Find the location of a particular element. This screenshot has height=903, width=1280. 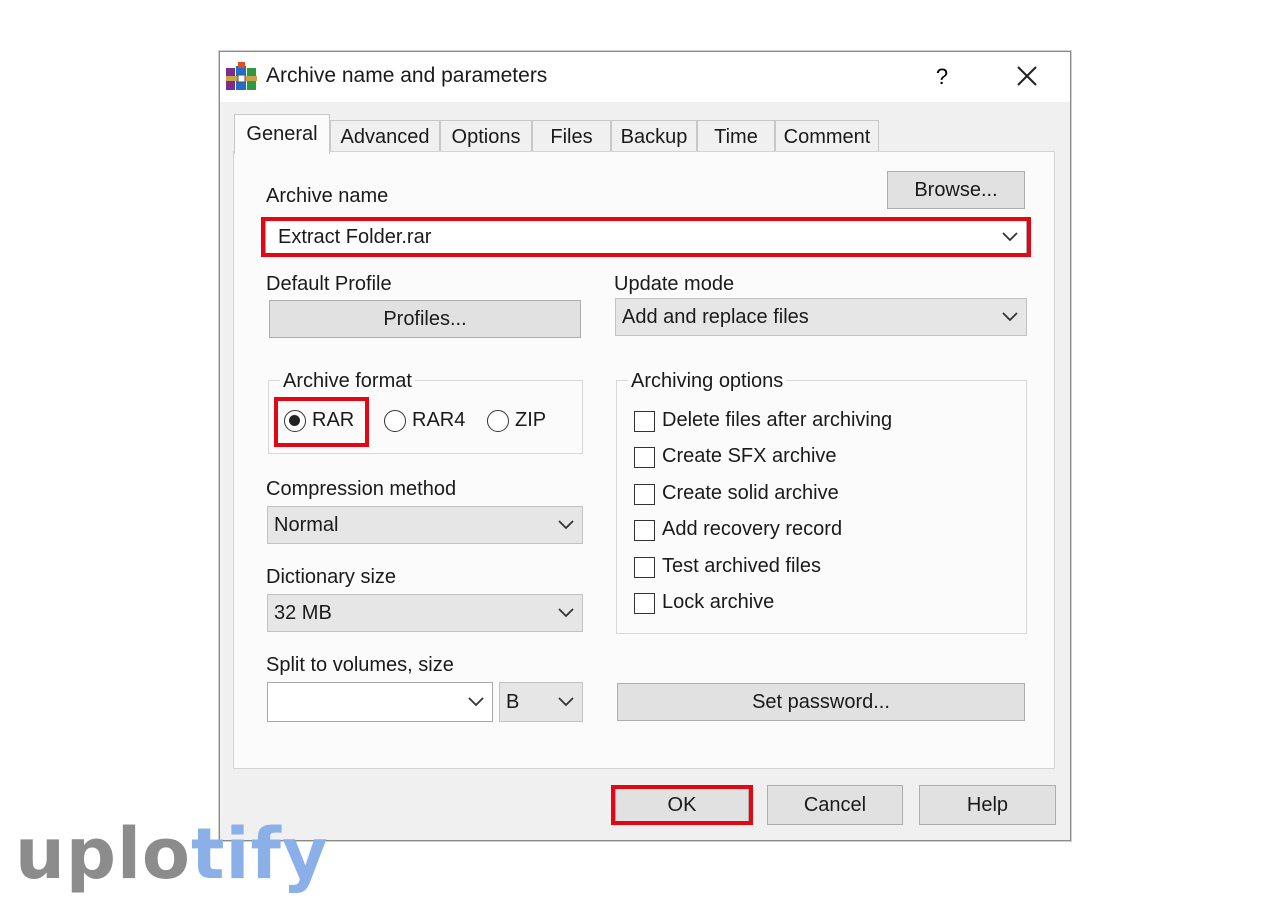

option-recovery-record: Add recovery record is located at coordinates (784, 531).